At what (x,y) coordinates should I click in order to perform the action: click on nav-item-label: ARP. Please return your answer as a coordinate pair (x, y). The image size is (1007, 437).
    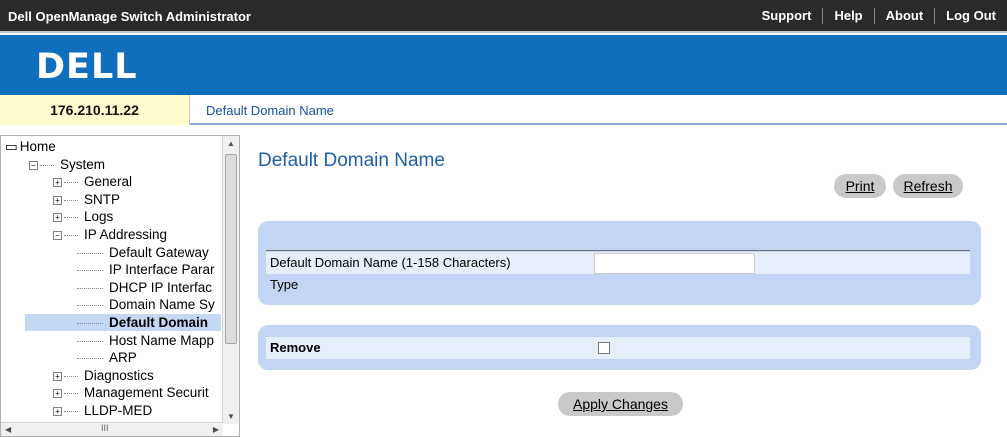
    Looking at the image, I should click on (123, 358).